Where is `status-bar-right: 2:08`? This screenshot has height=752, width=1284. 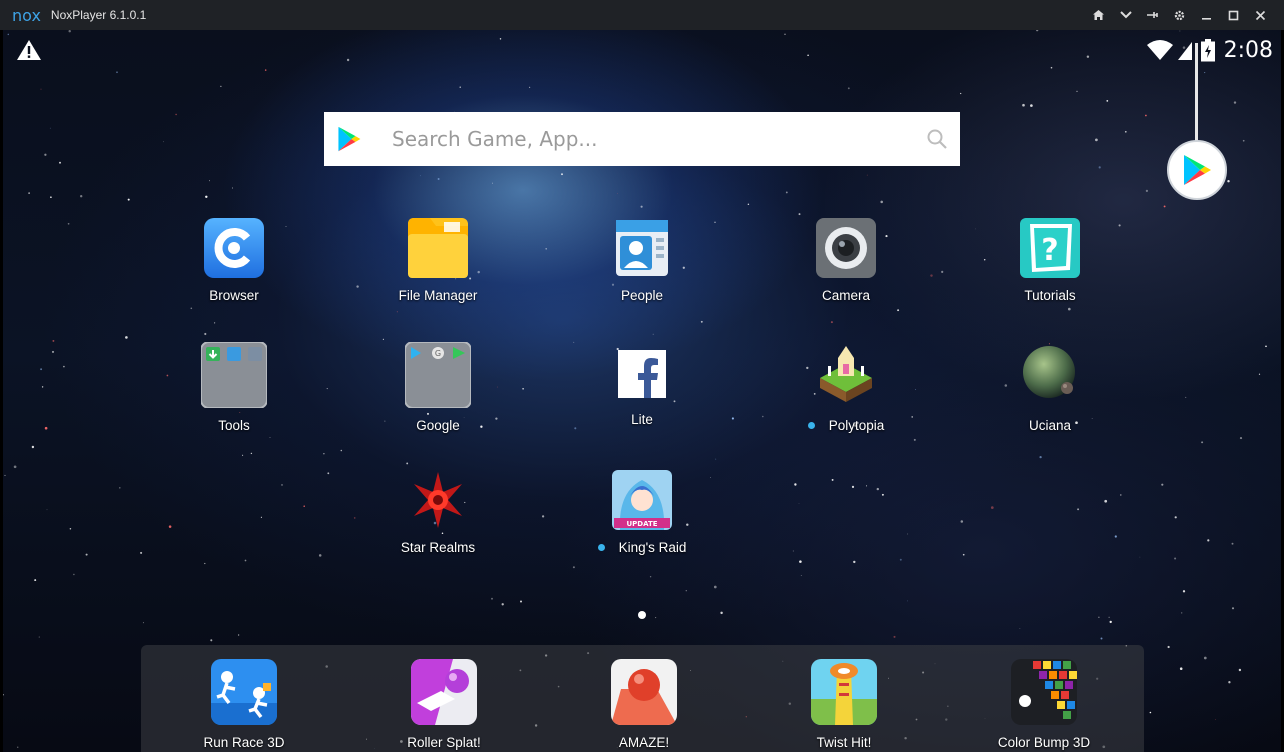 status-bar-right: 2:08 is located at coordinates (1209, 50).